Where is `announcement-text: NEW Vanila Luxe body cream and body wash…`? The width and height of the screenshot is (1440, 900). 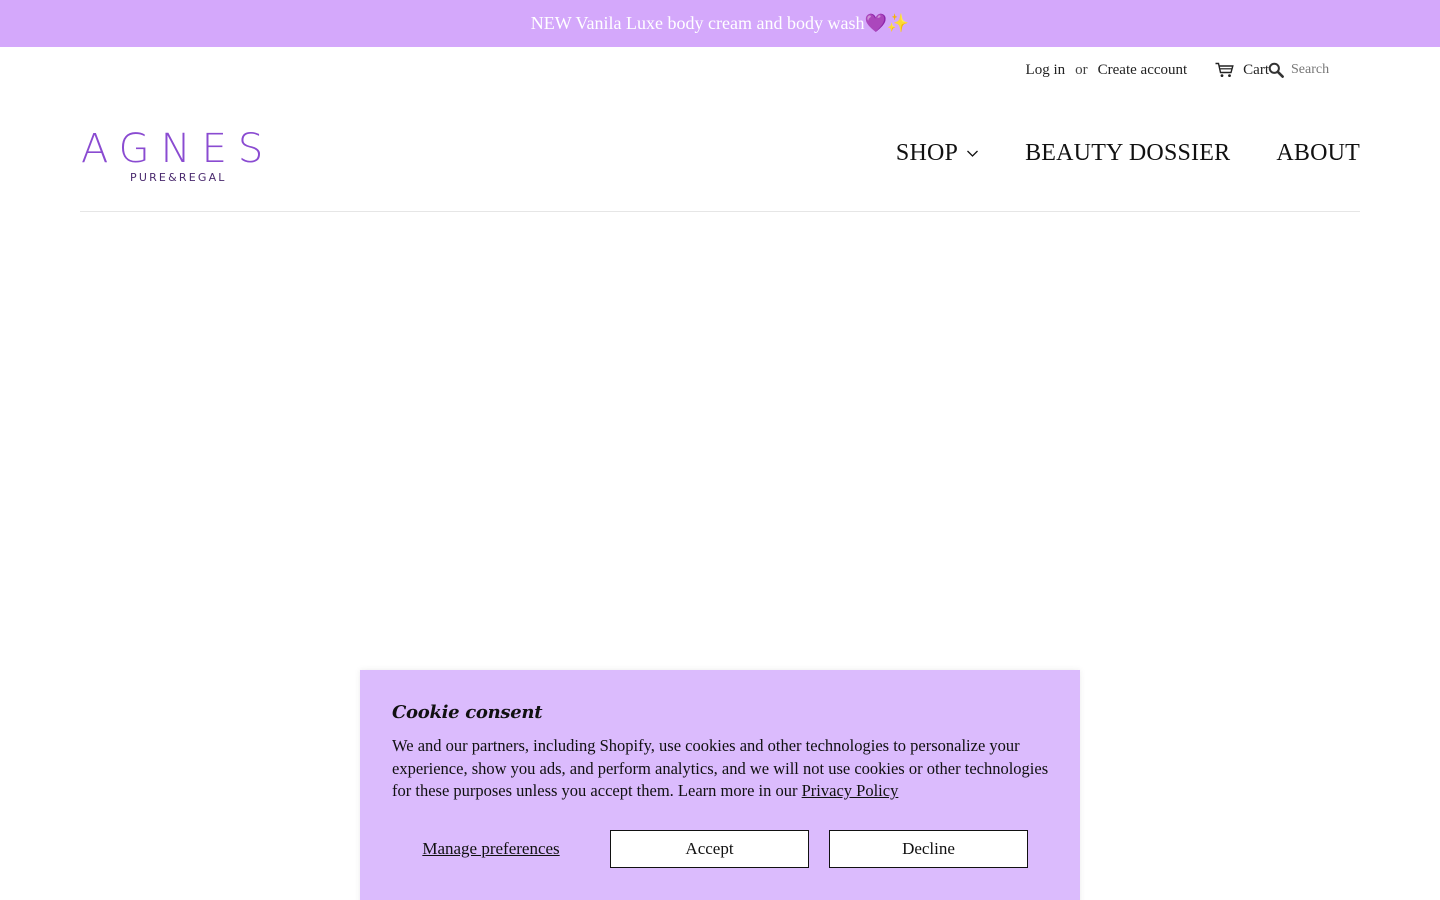 announcement-text: NEW Vanila Luxe body cream and body wash… is located at coordinates (720, 23).